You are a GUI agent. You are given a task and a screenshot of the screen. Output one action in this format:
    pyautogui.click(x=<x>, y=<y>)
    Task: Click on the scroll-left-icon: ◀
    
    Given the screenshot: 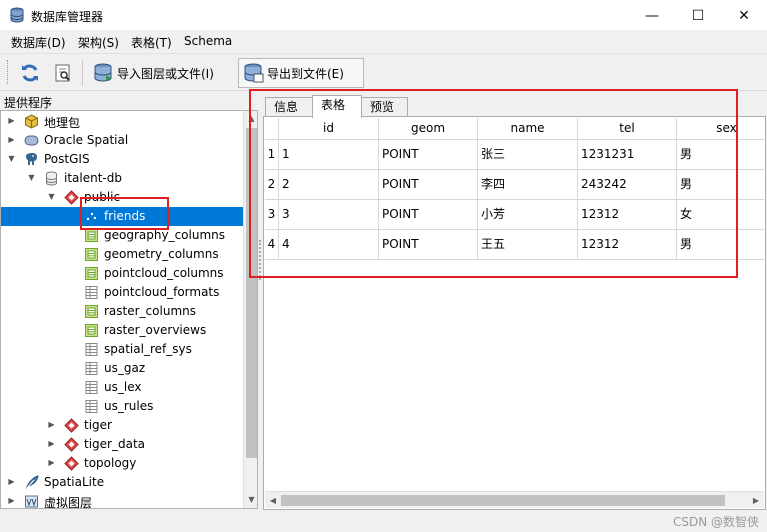 What is the action you would take?
    pyautogui.click(x=273, y=500)
    